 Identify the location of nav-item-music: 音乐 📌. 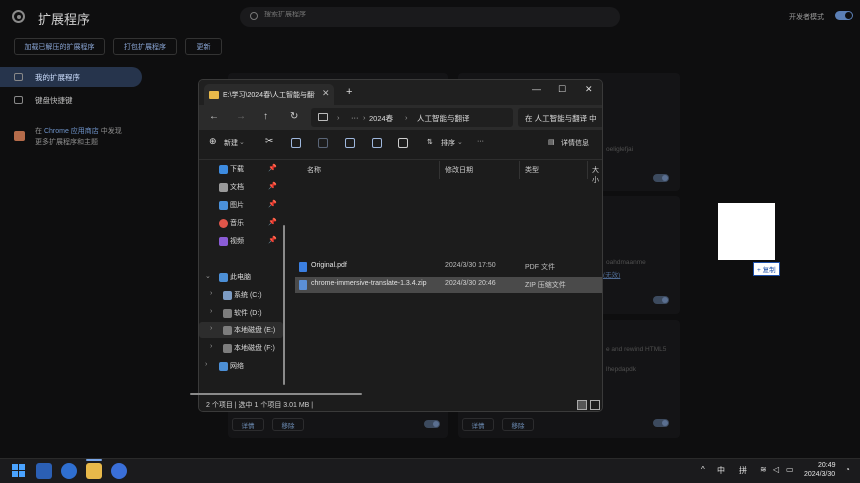
(241, 223).